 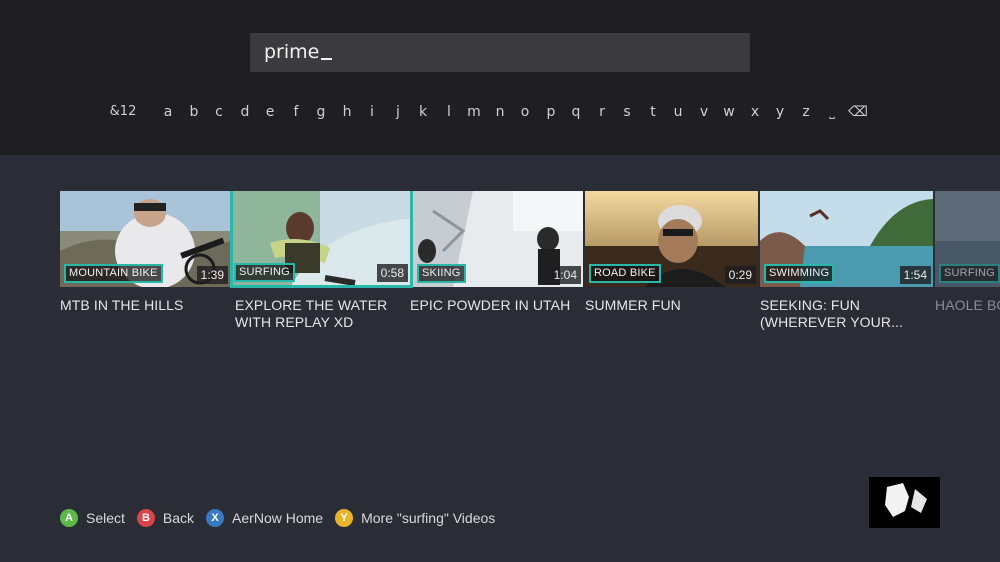 What do you see at coordinates (311, 313) in the screenshot?
I see `video-title: EXPLORE THE WATER WITH REPLAY XD` at bounding box center [311, 313].